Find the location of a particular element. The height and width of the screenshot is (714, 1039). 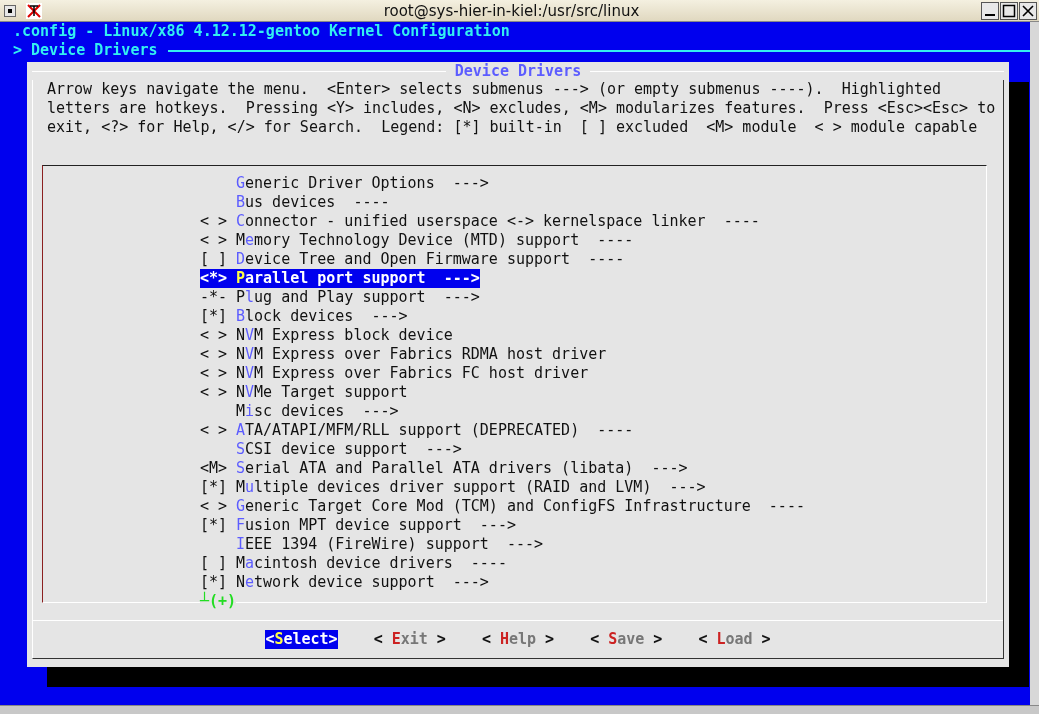

menu-item: [*] Network device support ---> is located at coordinates (344, 582).